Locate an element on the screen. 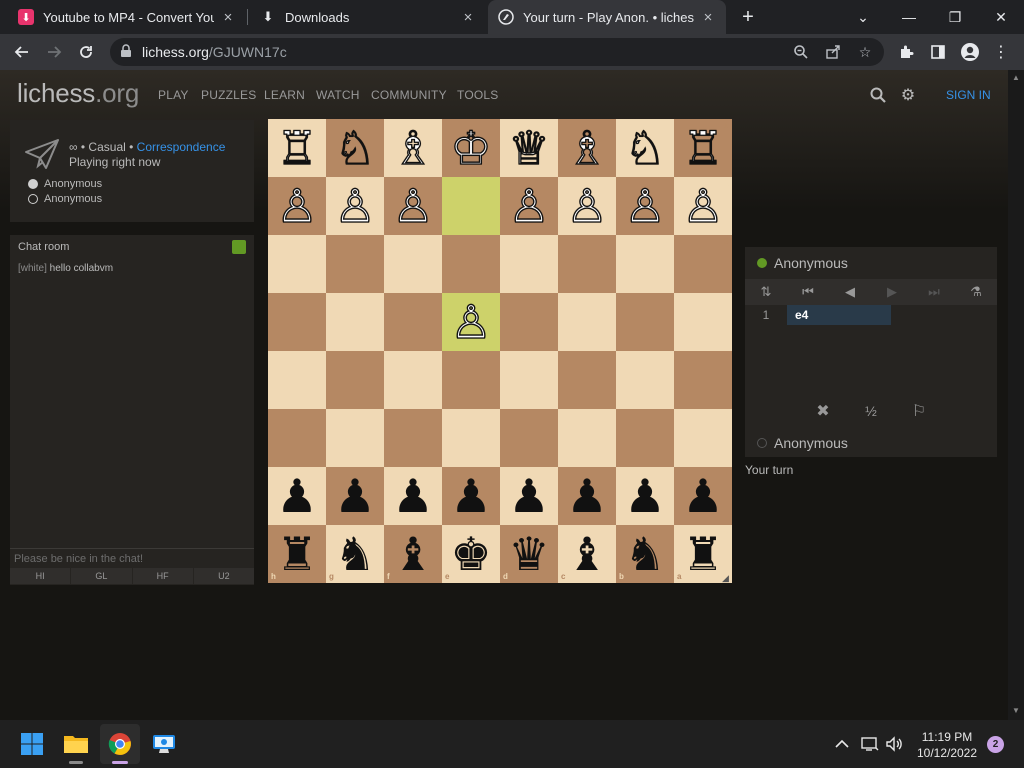  piece-e1: ♔ is located at coordinates (471, 148).